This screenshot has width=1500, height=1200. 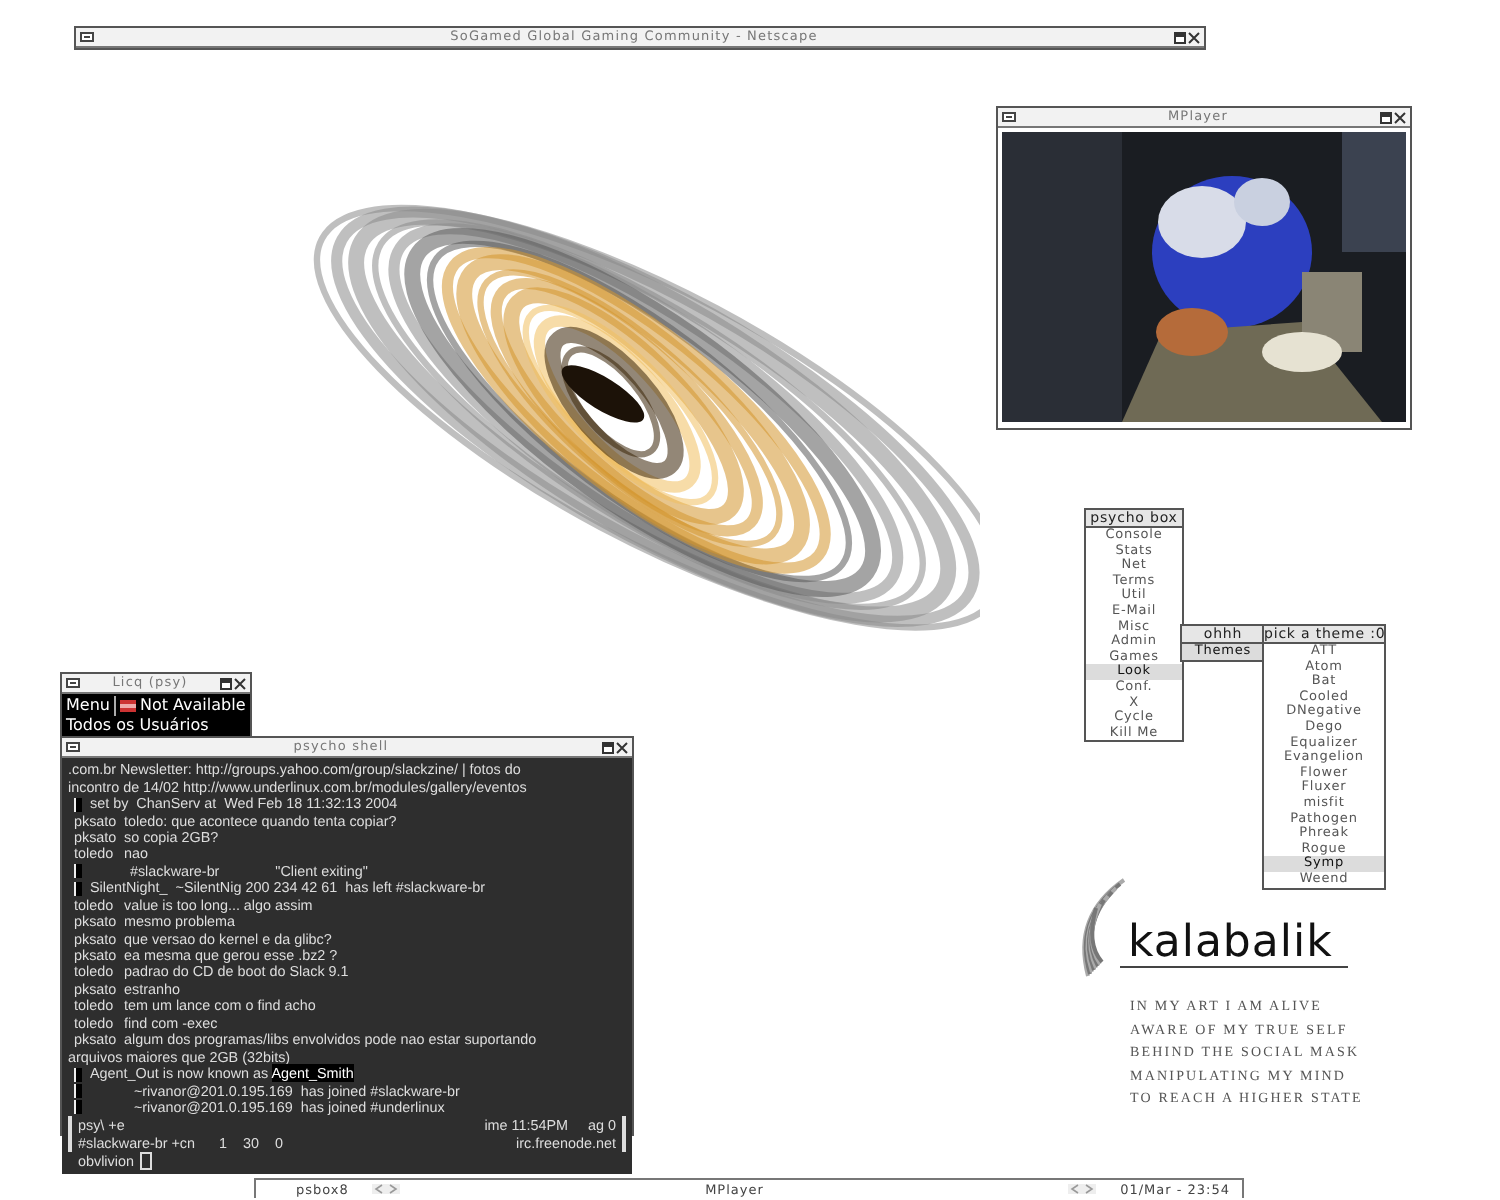 What do you see at coordinates (78, 804) in the screenshot?
I see `event-marker-icon` at bounding box center [78, 804].